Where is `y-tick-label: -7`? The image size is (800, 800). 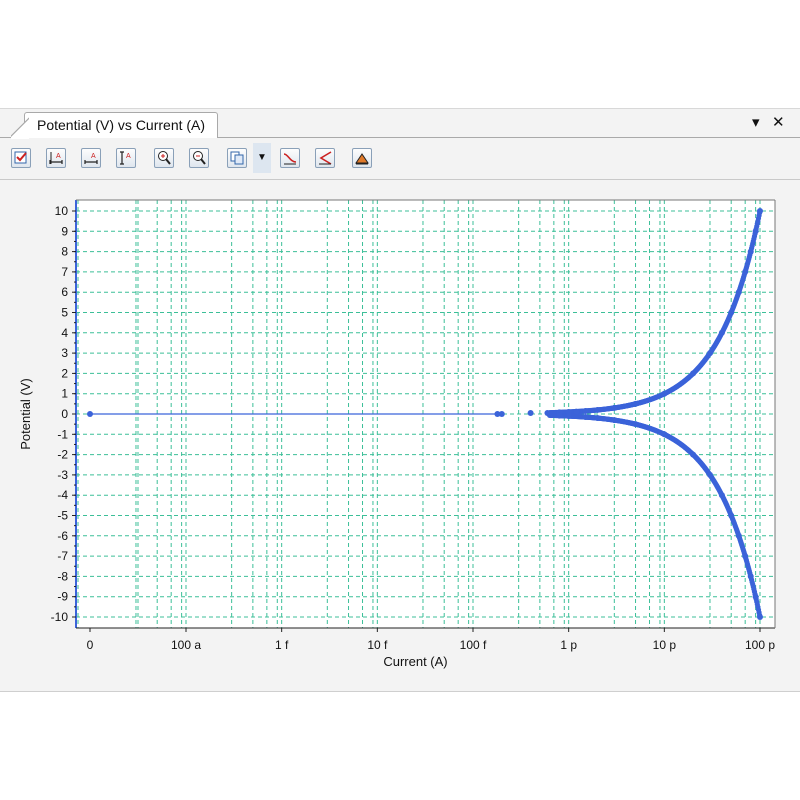 y-tick-label: -7 is located at coordinates (62, 556).